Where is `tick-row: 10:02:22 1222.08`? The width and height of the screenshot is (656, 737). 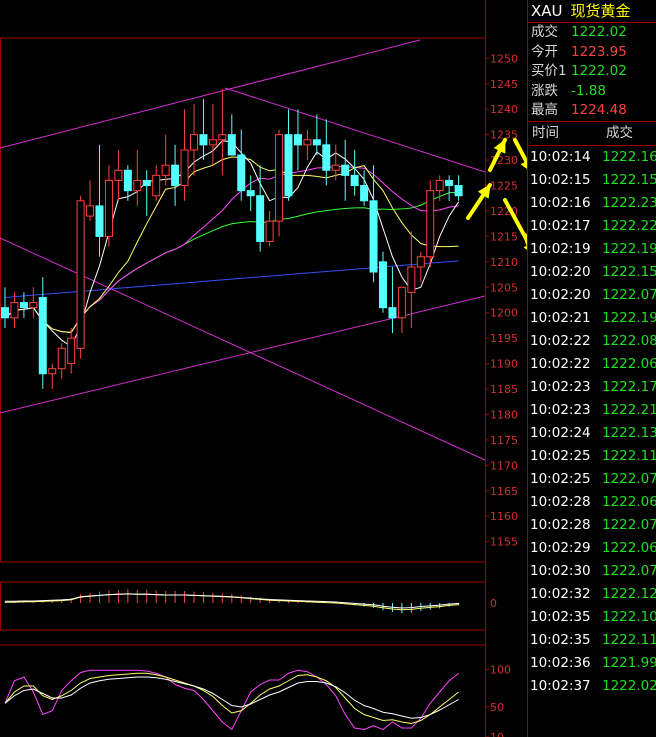 tick-row: 10:02:22 1222.08 is located at coordinates (592, 341).